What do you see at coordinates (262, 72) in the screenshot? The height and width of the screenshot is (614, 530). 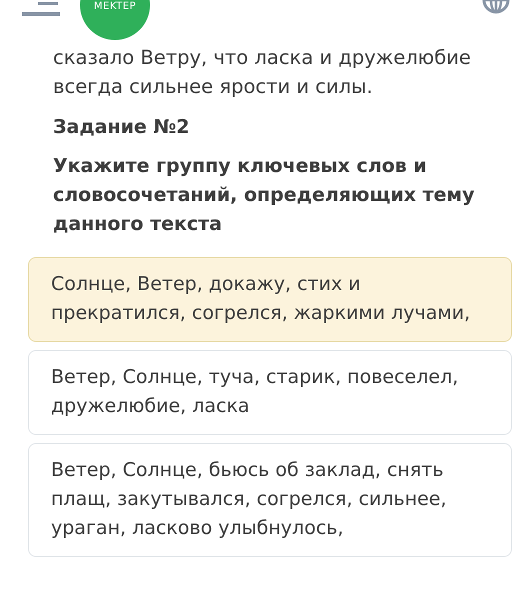 I see `passage-text: сказало Ветру, что ласка и дружелюбие всегда сильнее ярости и силы.` at bounding box center [262, 72].